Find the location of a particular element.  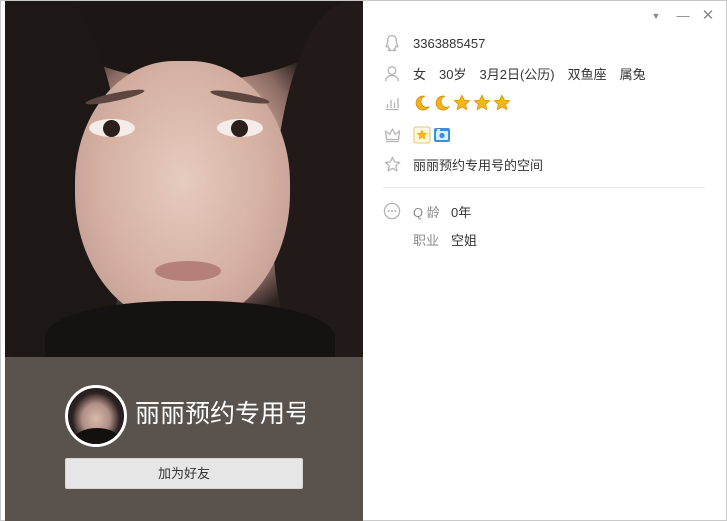

section-divider is located at coordinates (544, 187).